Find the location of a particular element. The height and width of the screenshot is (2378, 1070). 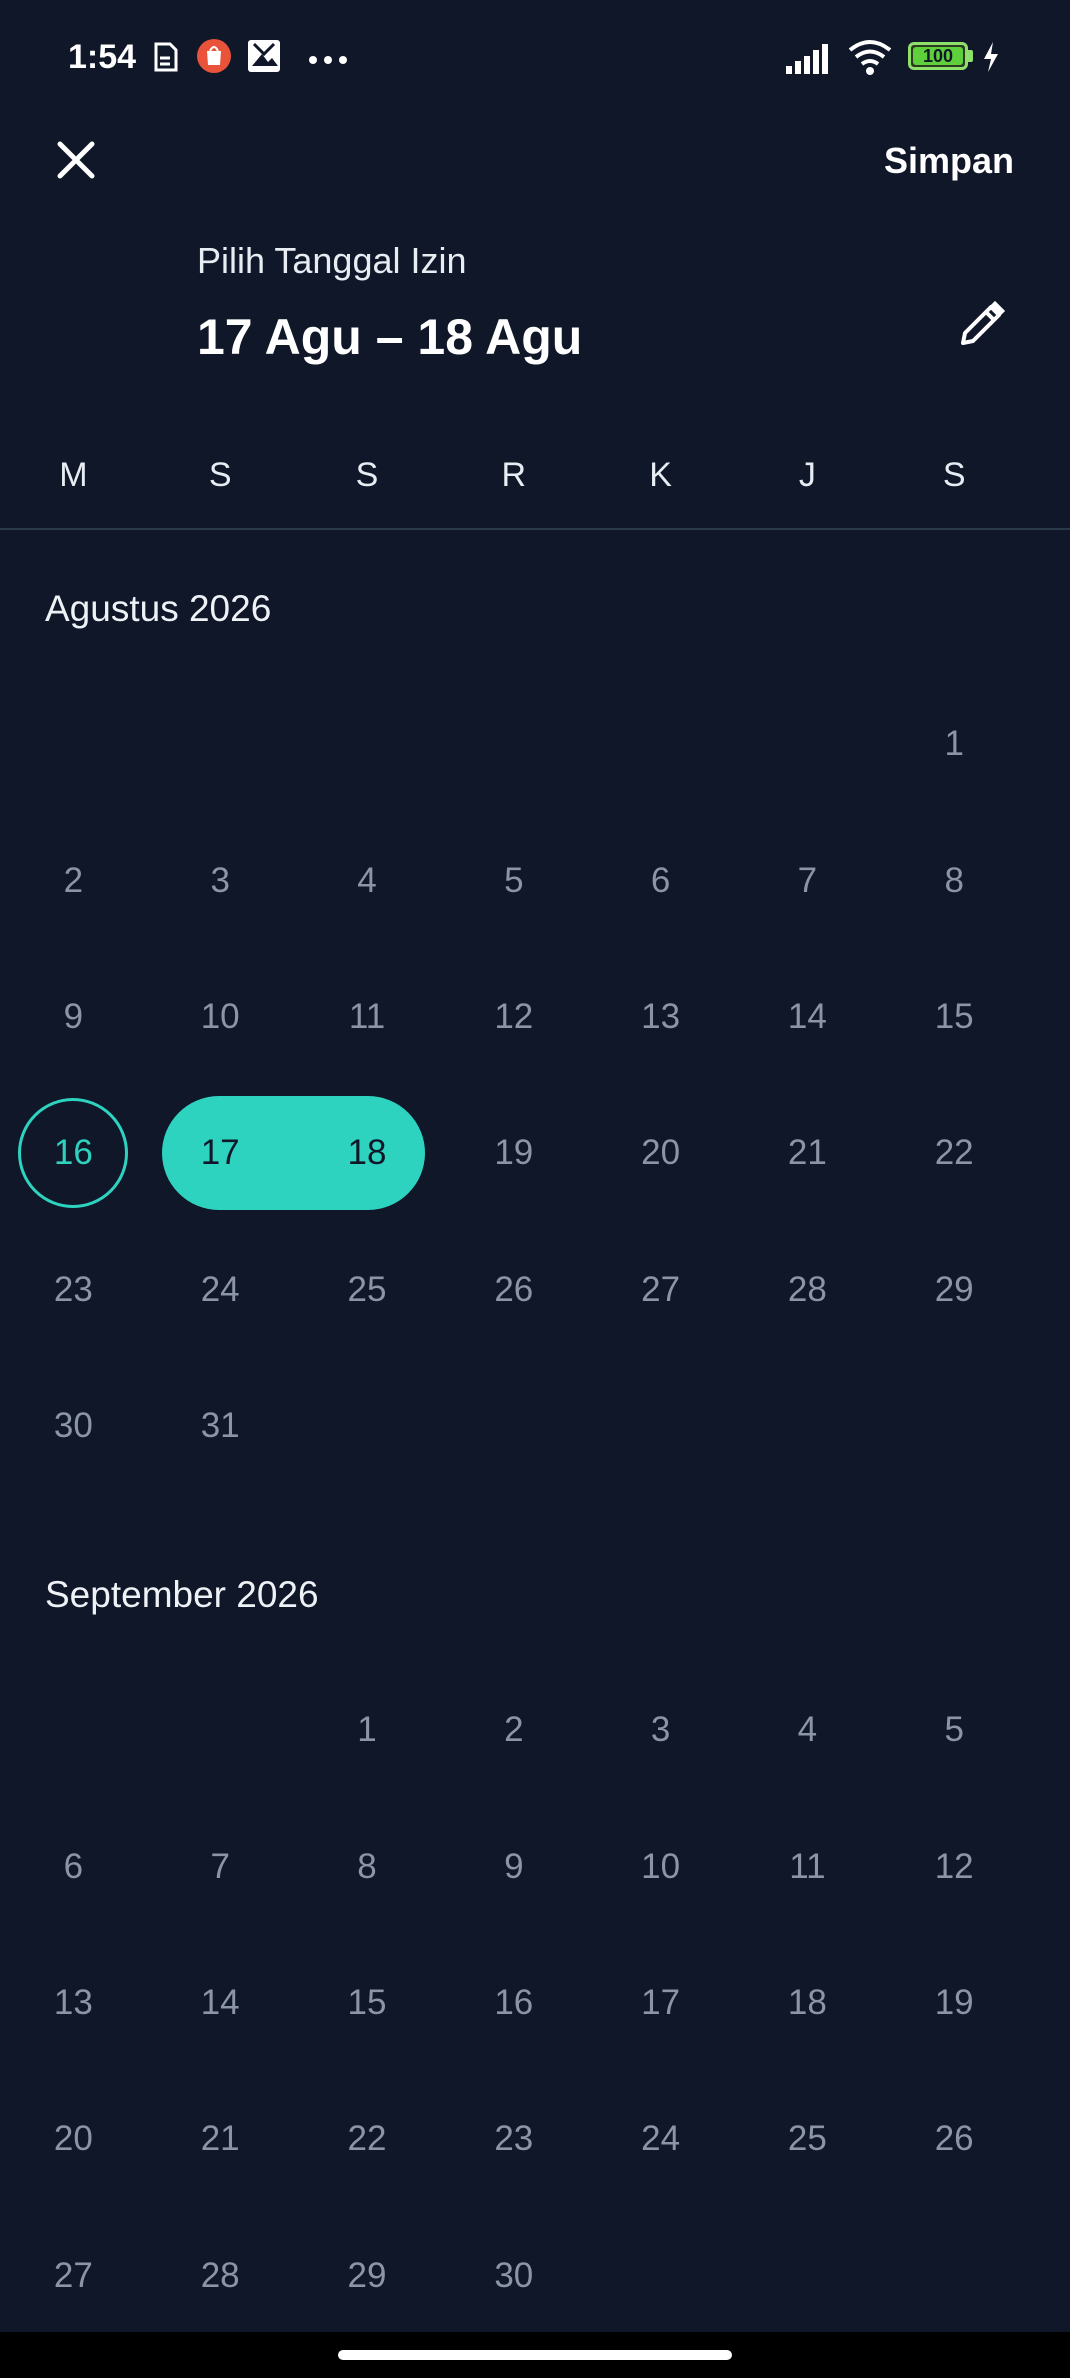

picker-subtitle: Pilih Tanggal Izin is located at coordinates (332, 260).